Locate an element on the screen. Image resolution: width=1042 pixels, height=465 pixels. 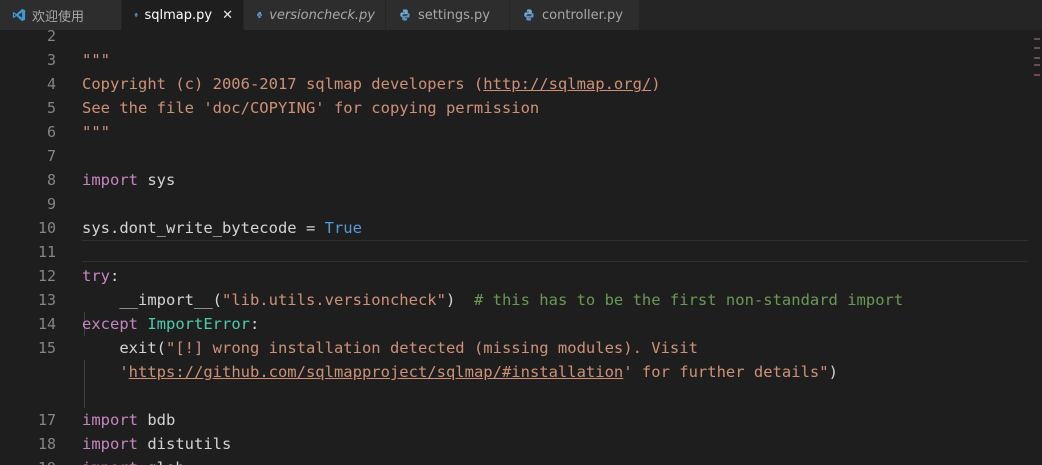
line-number: 11 is located at coordinates (46, 252).